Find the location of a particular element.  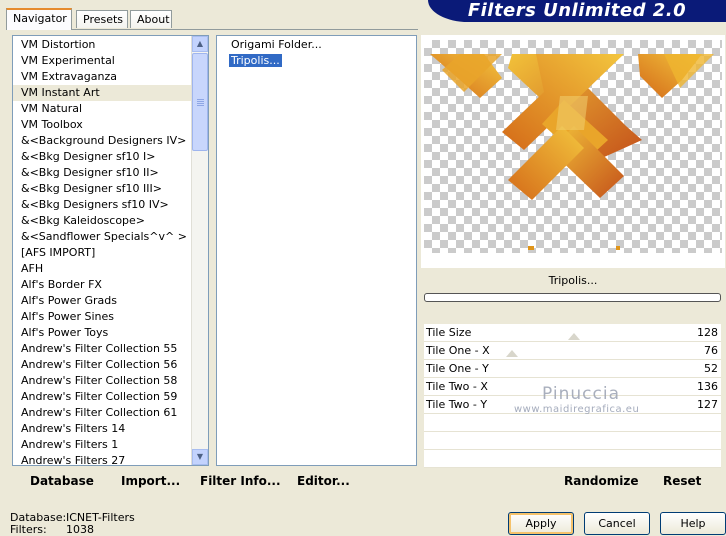

scroll-up-icon: ▲ is located at coordinates (200, 44).